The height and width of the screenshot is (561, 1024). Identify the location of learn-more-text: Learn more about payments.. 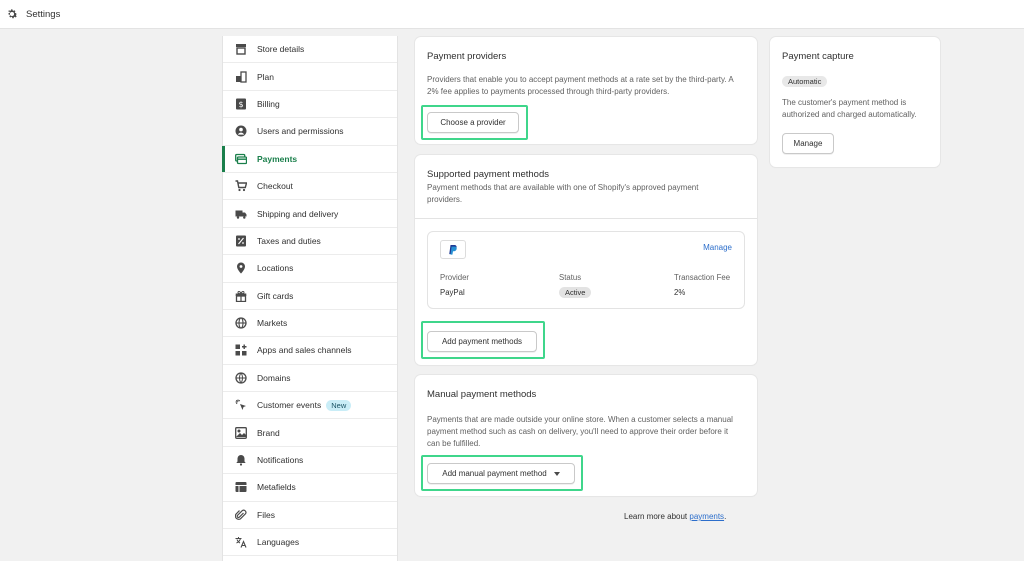
(675, 516).